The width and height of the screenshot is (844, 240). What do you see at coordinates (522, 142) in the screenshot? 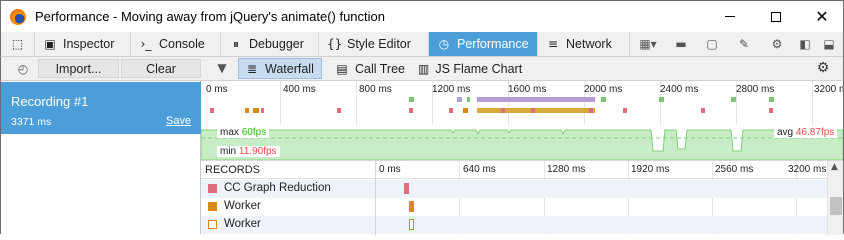
I see `fps-graph: max 60fps min 11.90fps avg 46.87fps` at bounding box center [522, 142].